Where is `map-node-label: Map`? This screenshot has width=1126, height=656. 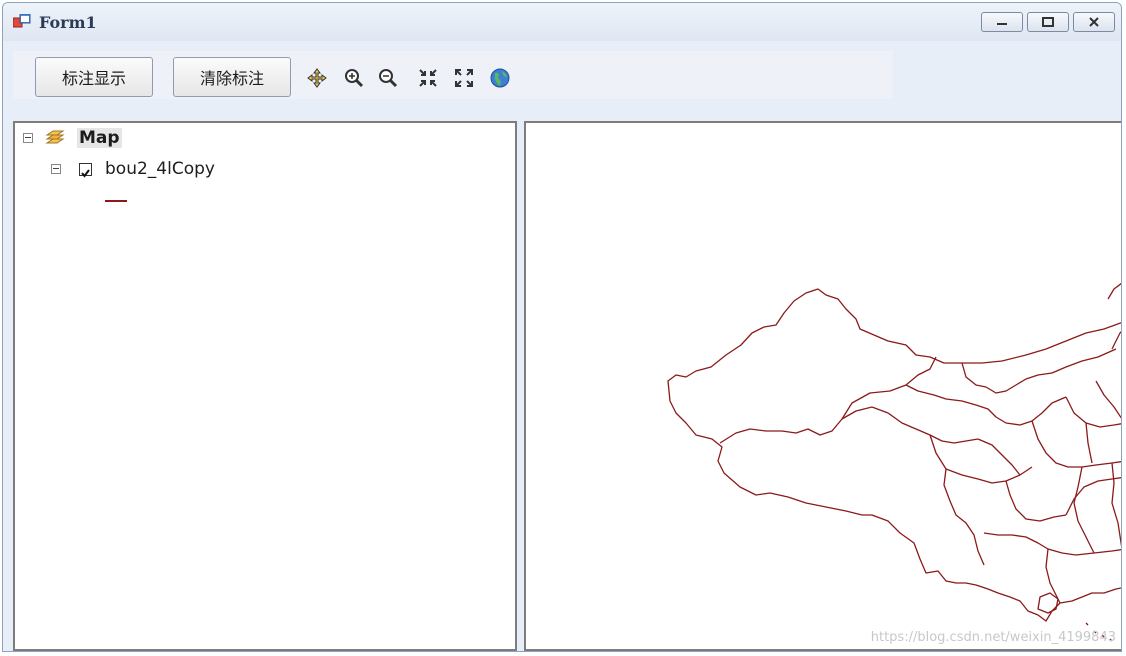 map-node-label: Map is located at coordinates (99, 138).